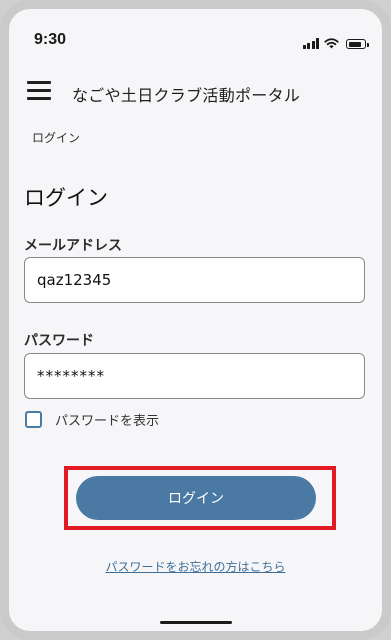  What do you see at coordinates (66, 198) in the screenshot?
I see `page-title: ログイン` at bounding box center [66, 198].